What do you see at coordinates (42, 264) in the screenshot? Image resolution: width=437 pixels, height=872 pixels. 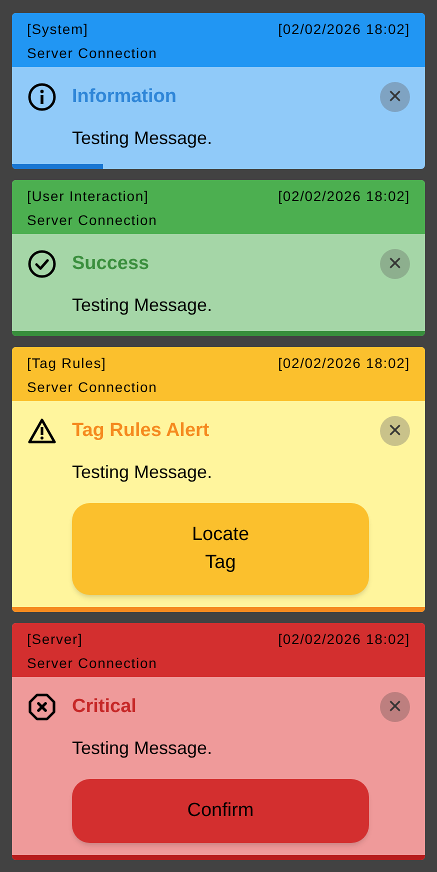 I see `check-circle-icon` at bounding box center [42, 264].